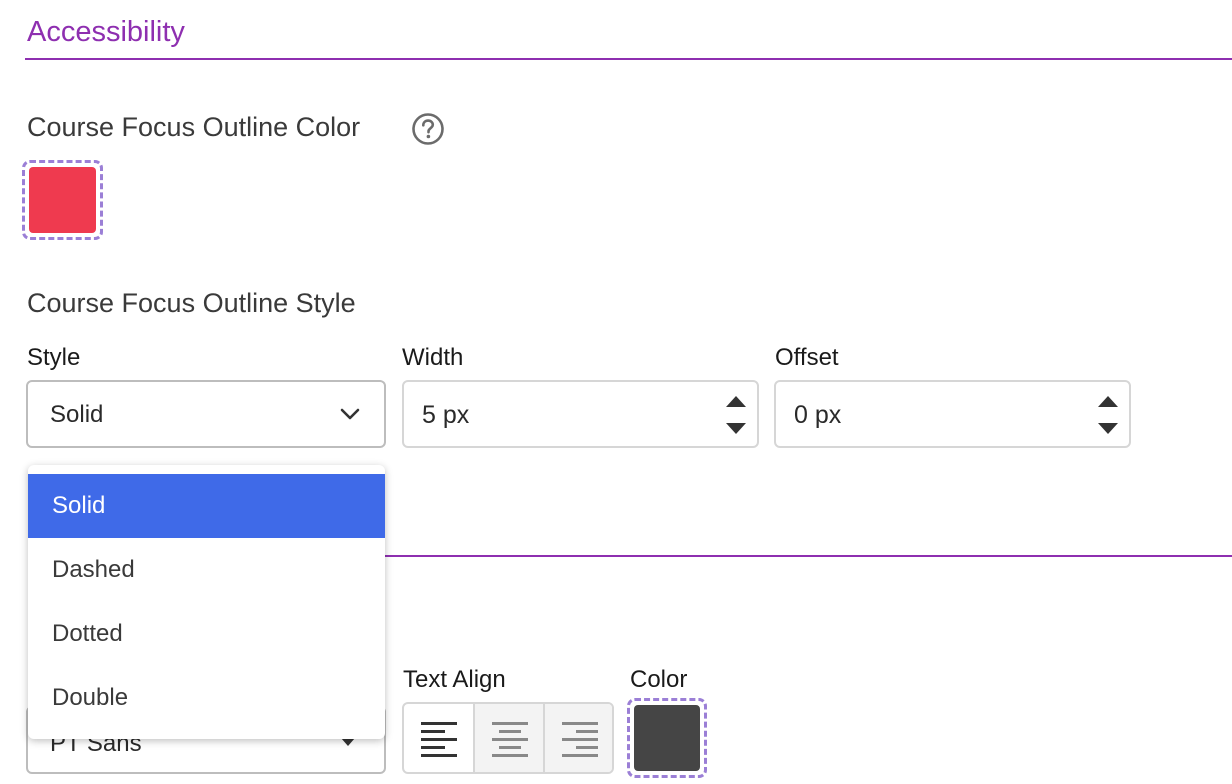 This screenshot has height=784, width=1232. I want to click on style-select: Solid, so click(206, 414).